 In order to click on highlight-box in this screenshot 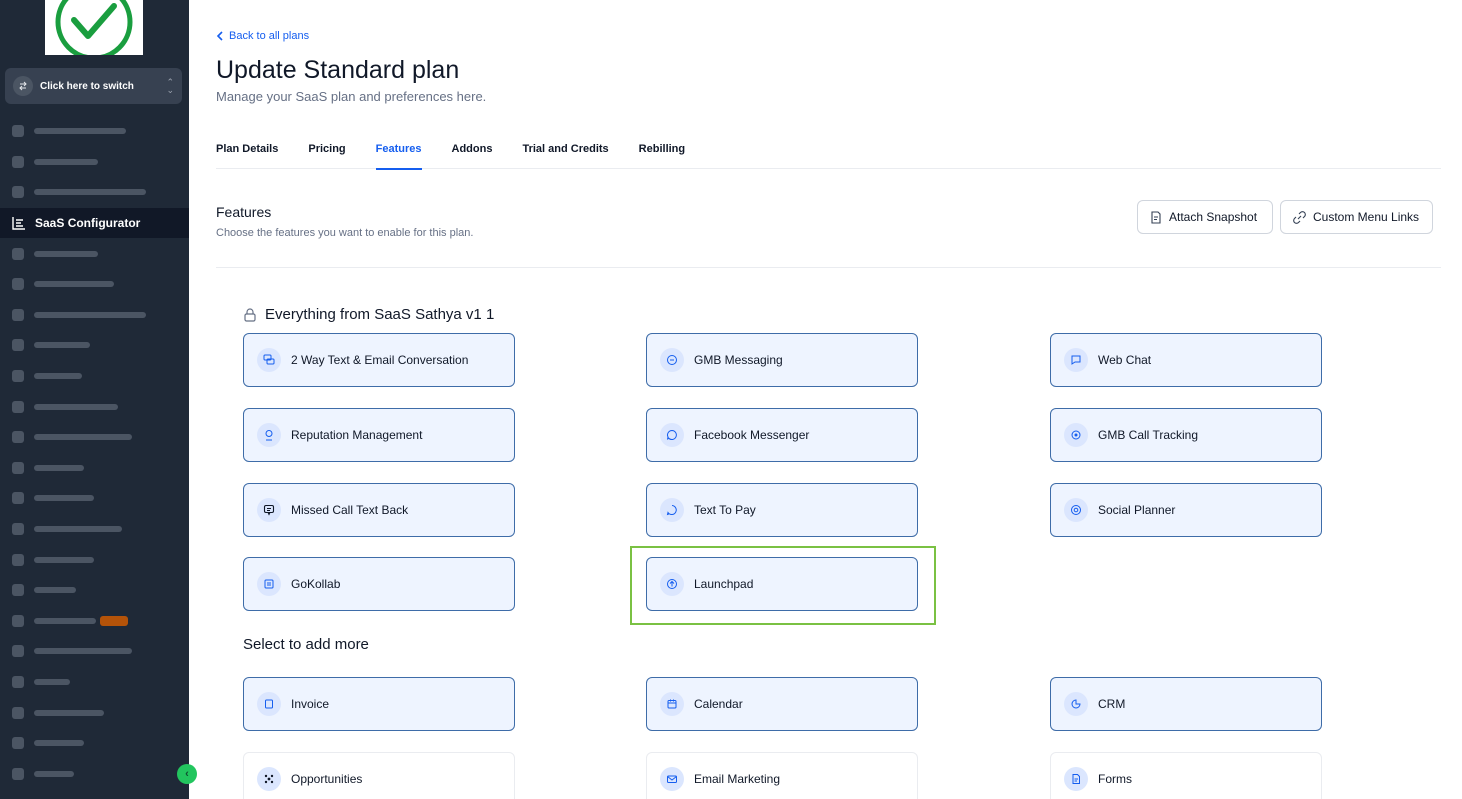, I will do `click(783, 585)`.